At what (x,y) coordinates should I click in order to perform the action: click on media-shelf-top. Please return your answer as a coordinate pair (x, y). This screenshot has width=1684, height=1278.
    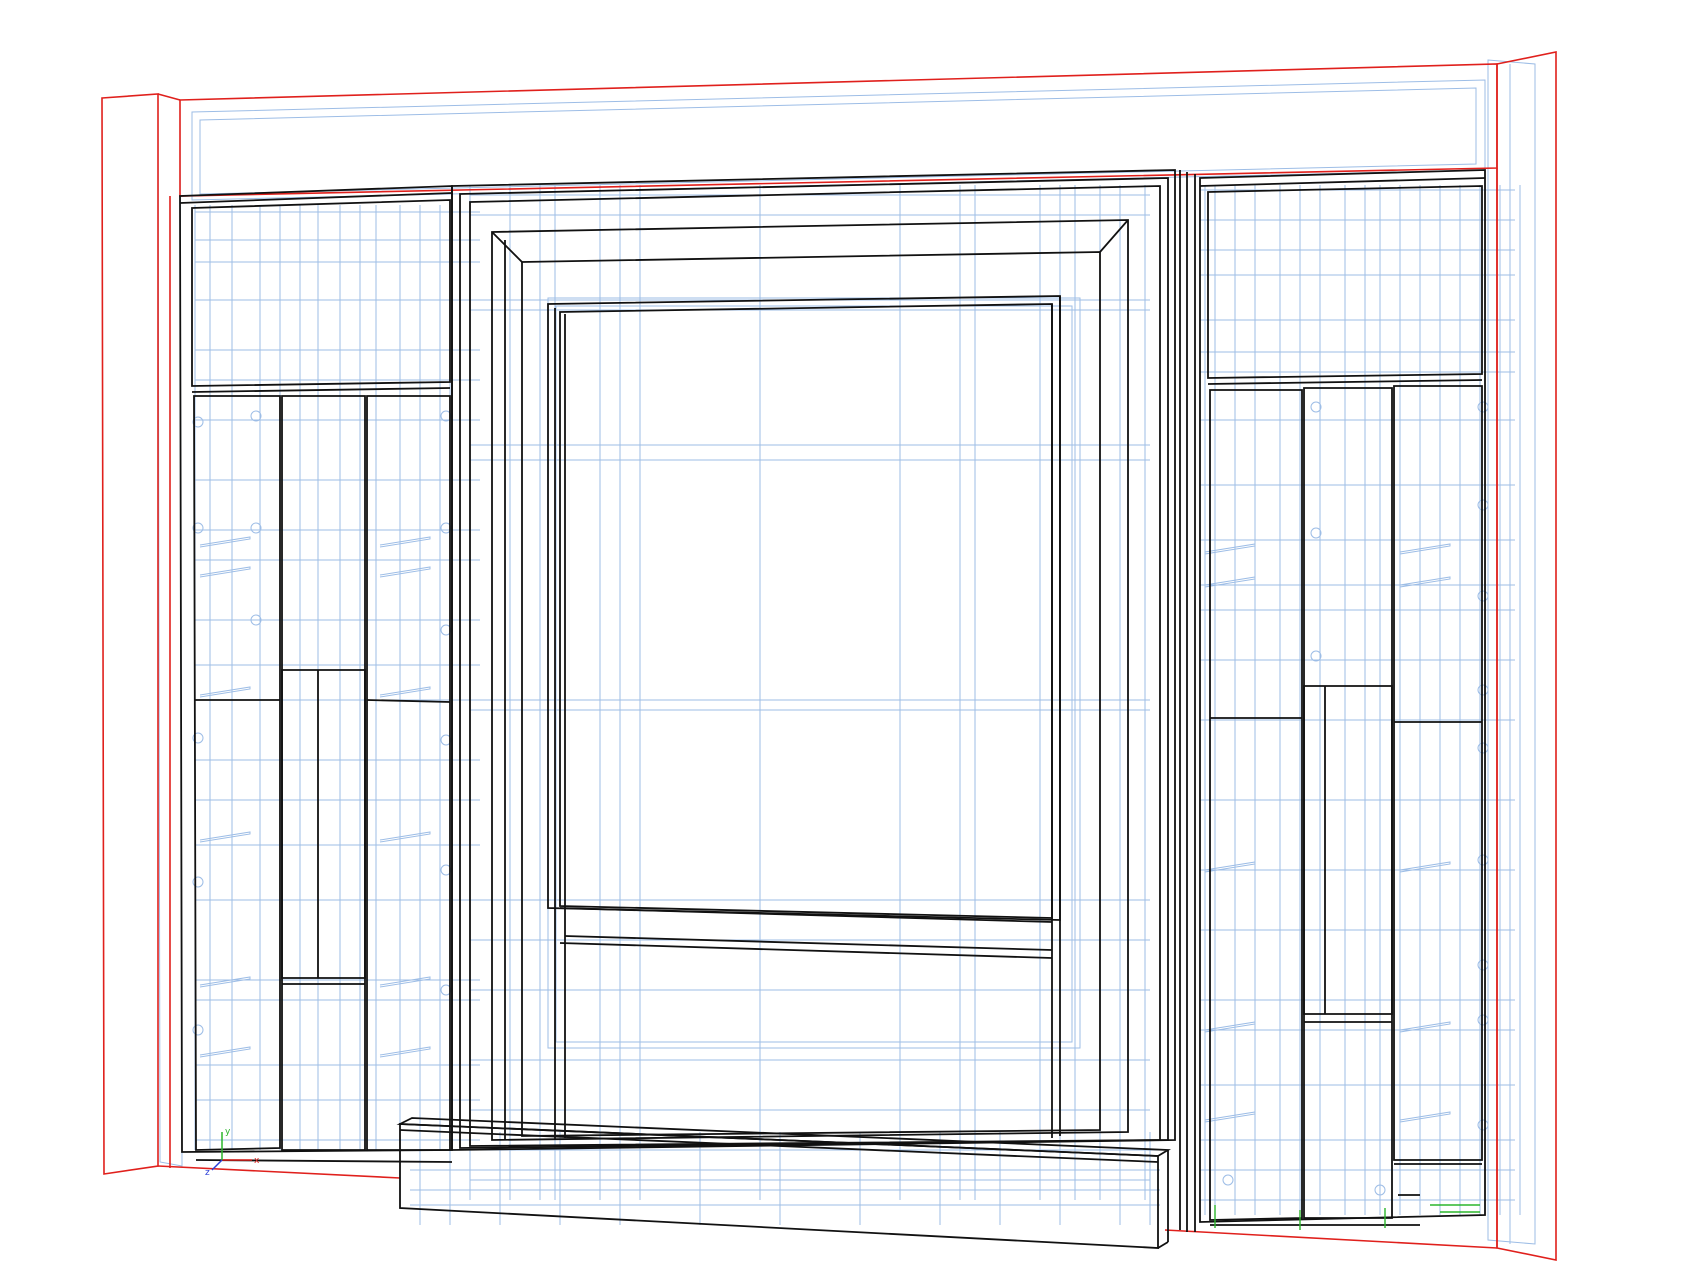
    Looking at the image, I should click on (806, 915).